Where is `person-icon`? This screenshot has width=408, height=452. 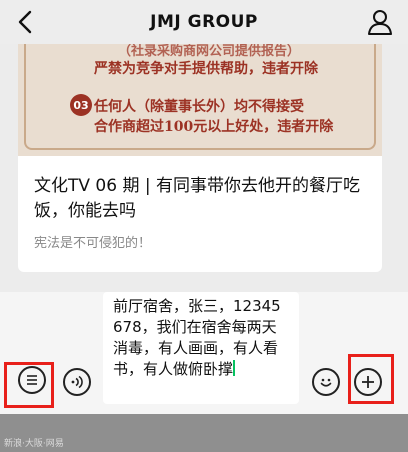
person-icon is located at coordinates (380, 22).